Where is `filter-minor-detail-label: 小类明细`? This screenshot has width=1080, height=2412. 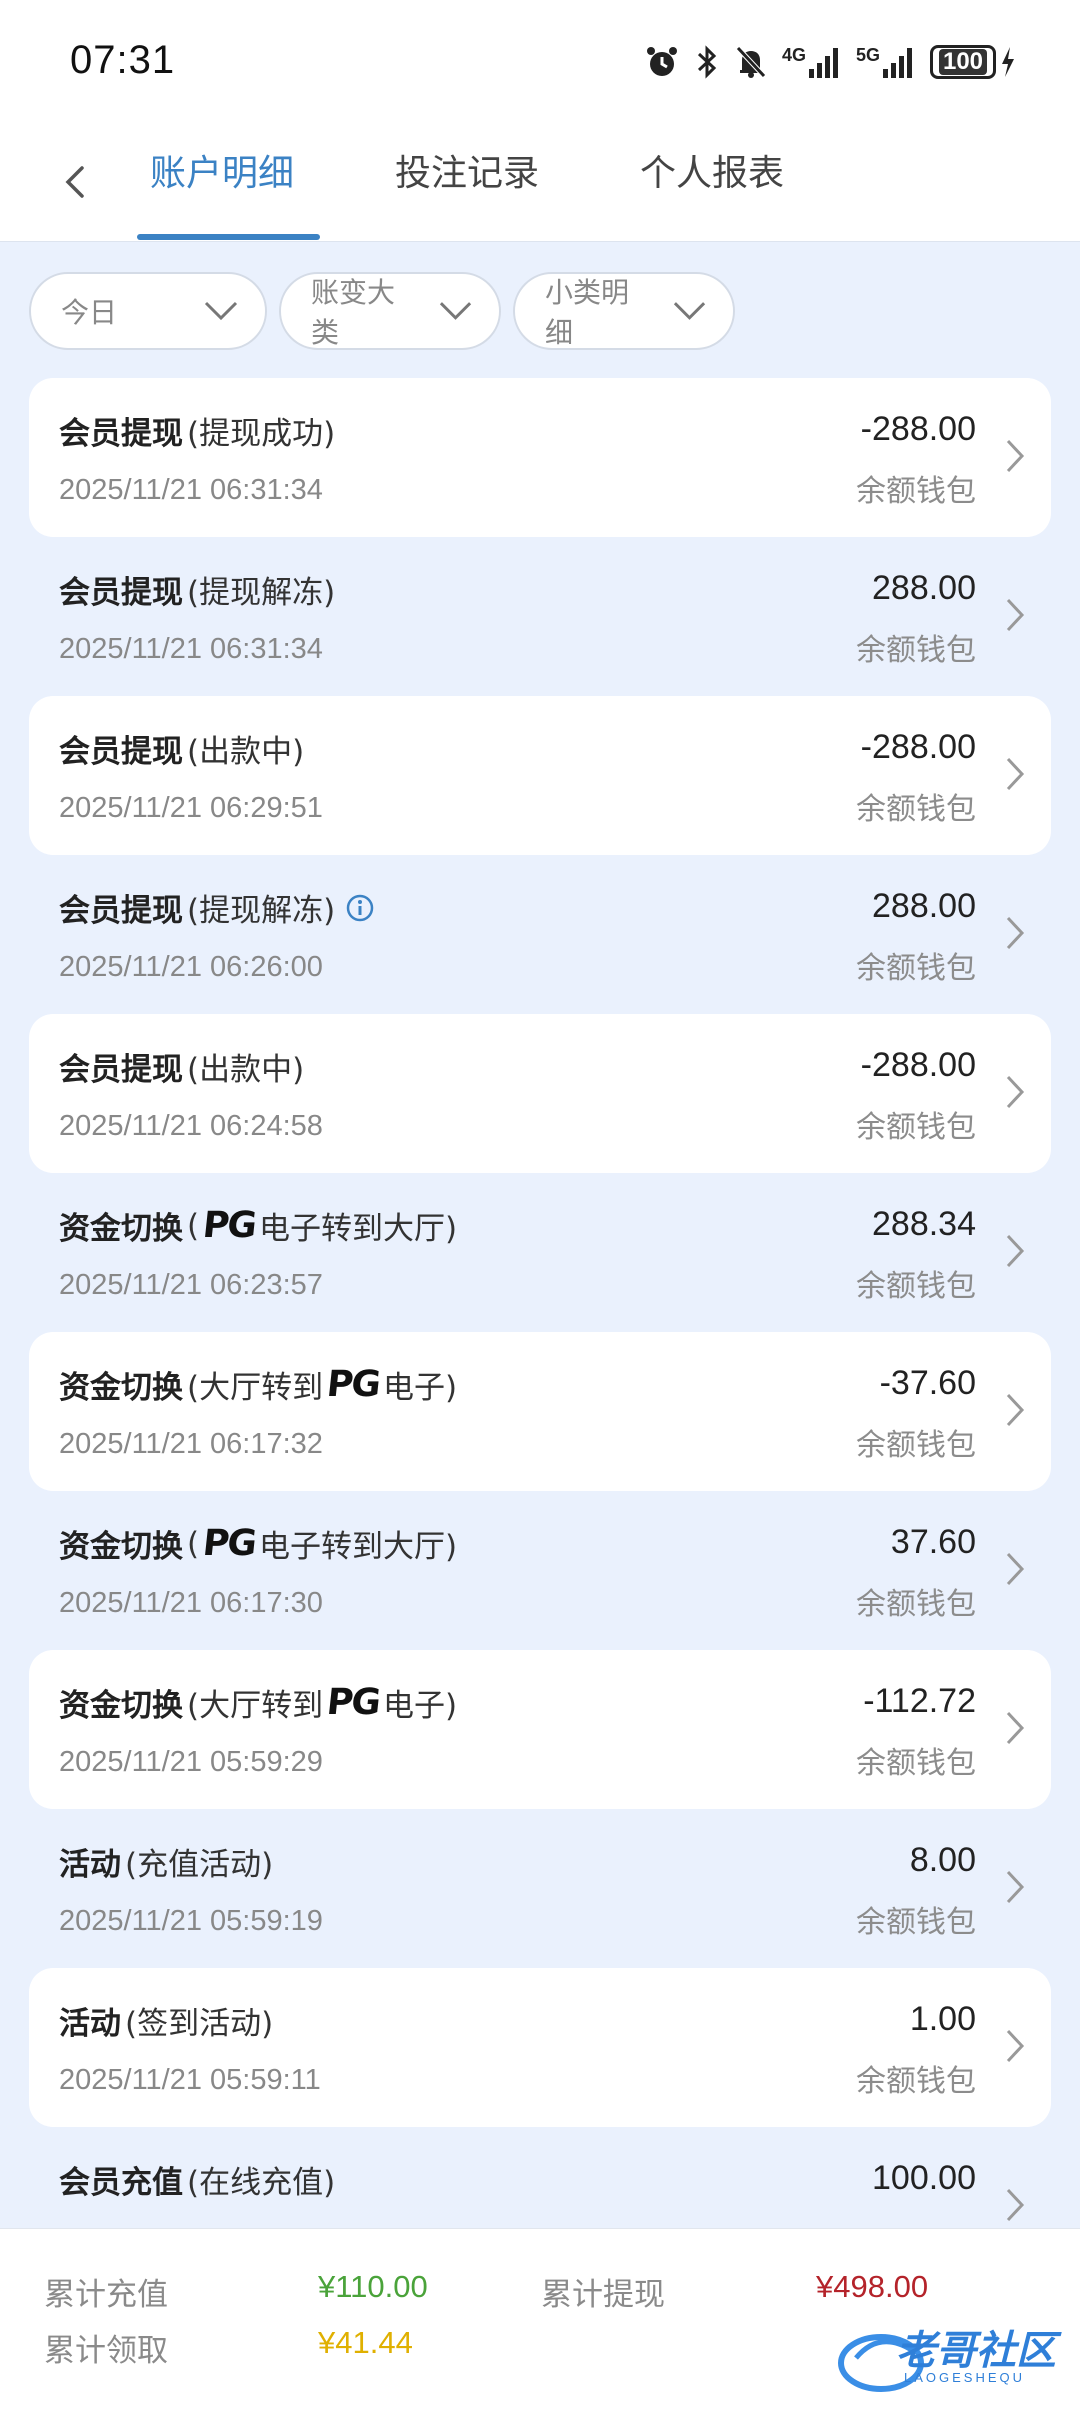
filter-minor-detail-label: 小类明细 is located at coordinates (587, 312).